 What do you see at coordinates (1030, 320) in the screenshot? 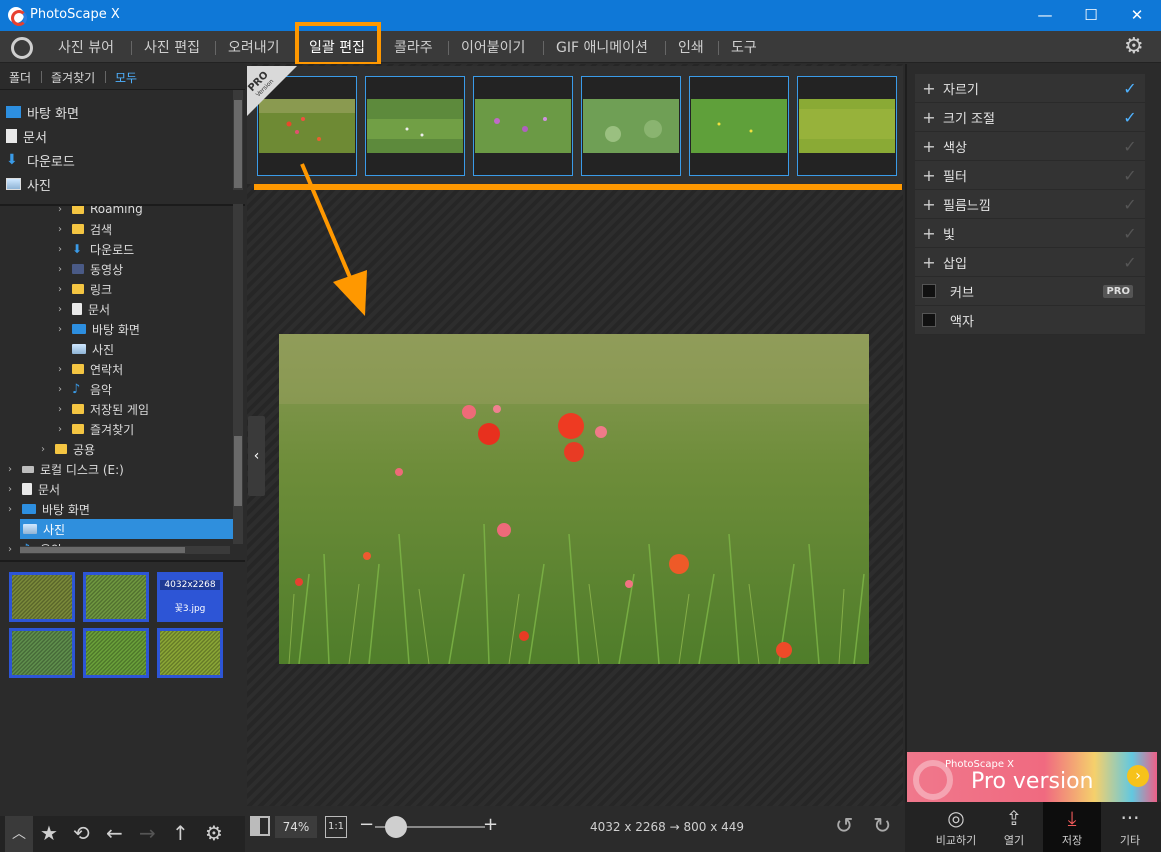
I see `option-frame: 액자` at bounding box center [1030, 320].